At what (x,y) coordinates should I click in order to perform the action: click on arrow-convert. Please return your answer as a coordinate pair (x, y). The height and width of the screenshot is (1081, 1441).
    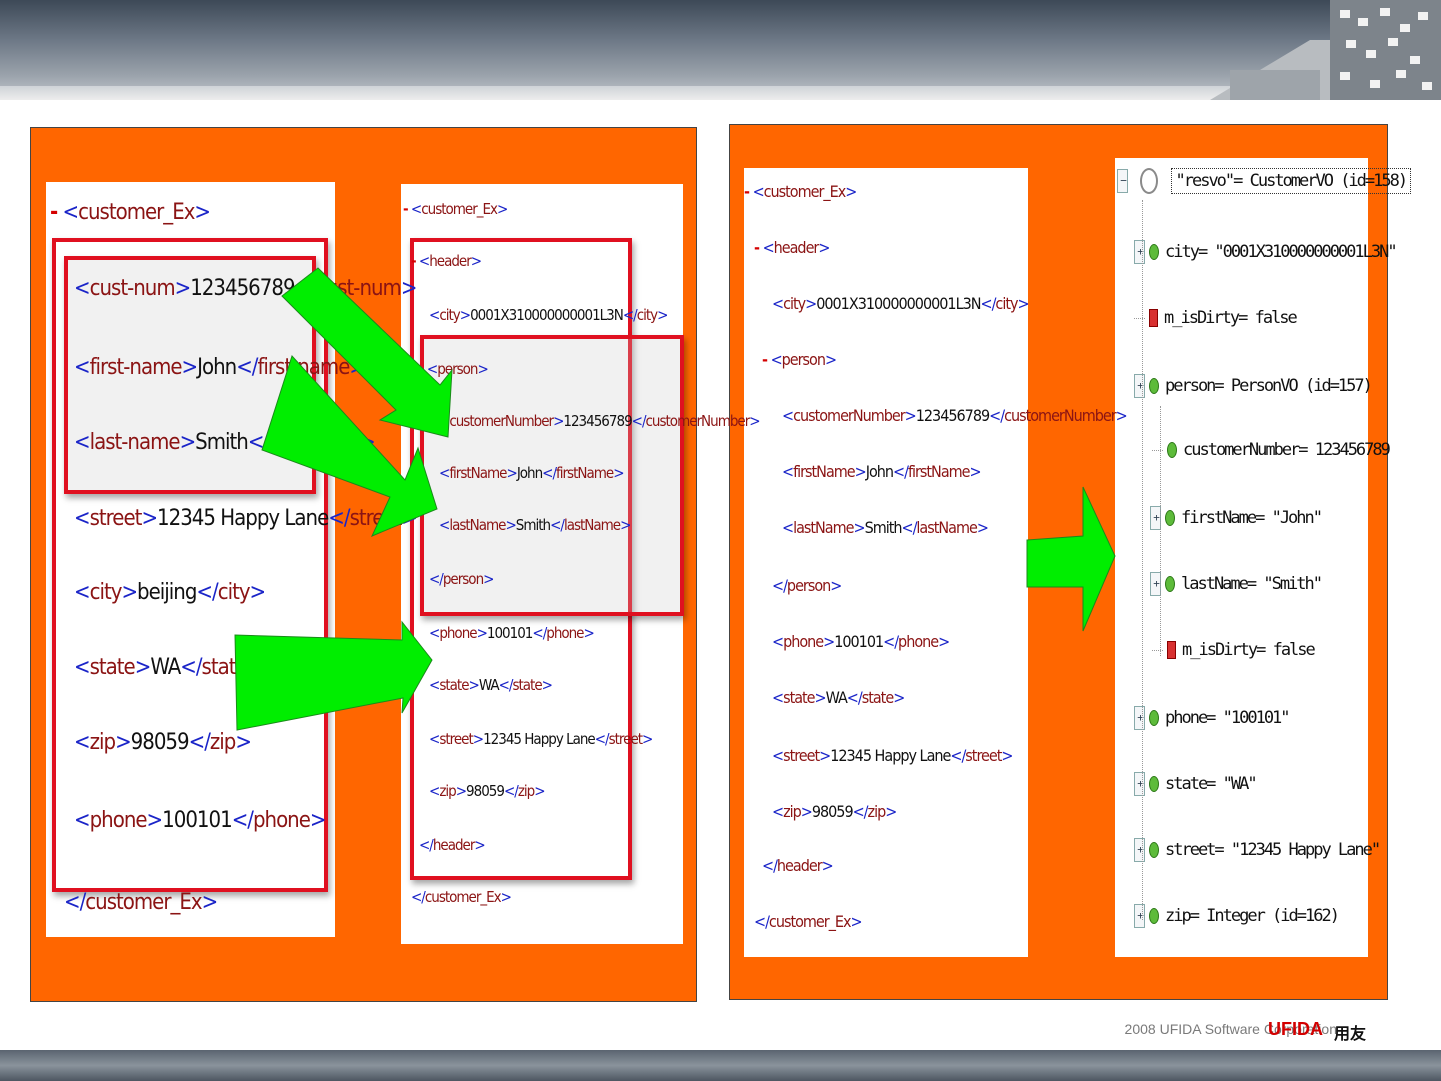
    Looking at the image, I should click on (1071, 559).